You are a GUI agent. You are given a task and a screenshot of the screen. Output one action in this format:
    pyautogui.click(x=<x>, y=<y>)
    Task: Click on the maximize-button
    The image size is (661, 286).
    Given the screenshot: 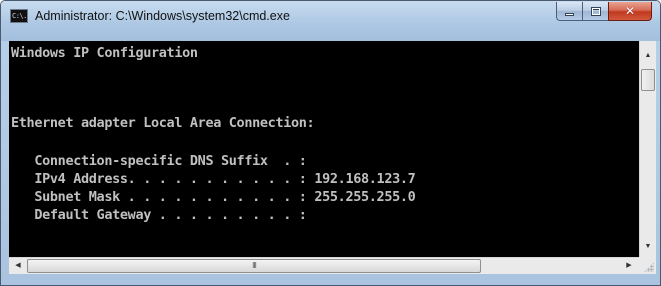 What is the action you would take?
    pyautogui.click(x=595, y=11)
    